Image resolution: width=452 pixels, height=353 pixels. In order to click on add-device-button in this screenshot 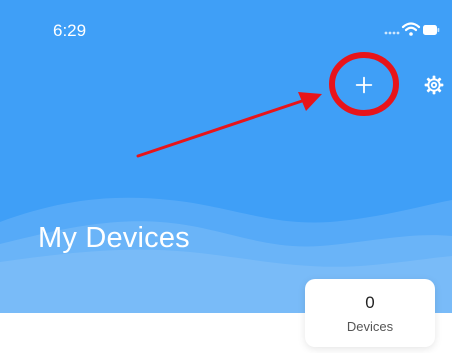, I will do `click(364, 85)`.